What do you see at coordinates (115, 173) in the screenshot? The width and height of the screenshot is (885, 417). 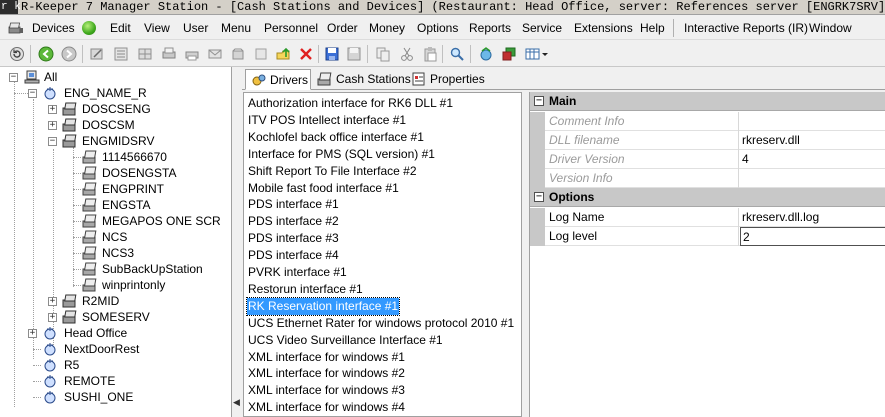 I see `tree-node-station: DOSENGSTA` at bounding box center [115, 173].